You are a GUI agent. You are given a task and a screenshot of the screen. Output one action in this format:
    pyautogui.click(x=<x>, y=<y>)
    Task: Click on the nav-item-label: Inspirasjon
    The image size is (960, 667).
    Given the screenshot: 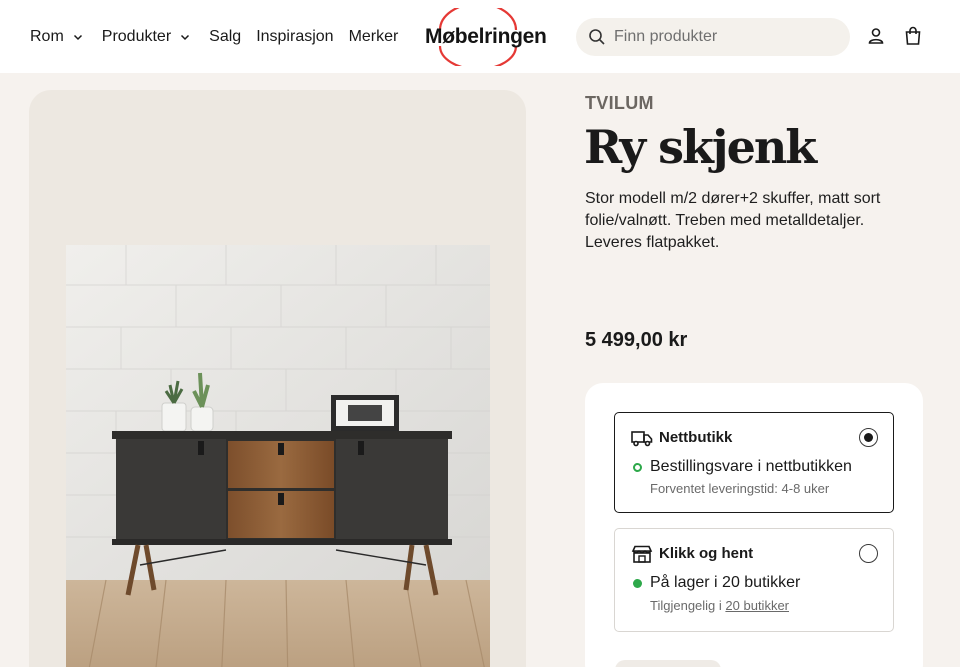 What is the action you would take?
    pyautogui.click(x=295, y=36)
    